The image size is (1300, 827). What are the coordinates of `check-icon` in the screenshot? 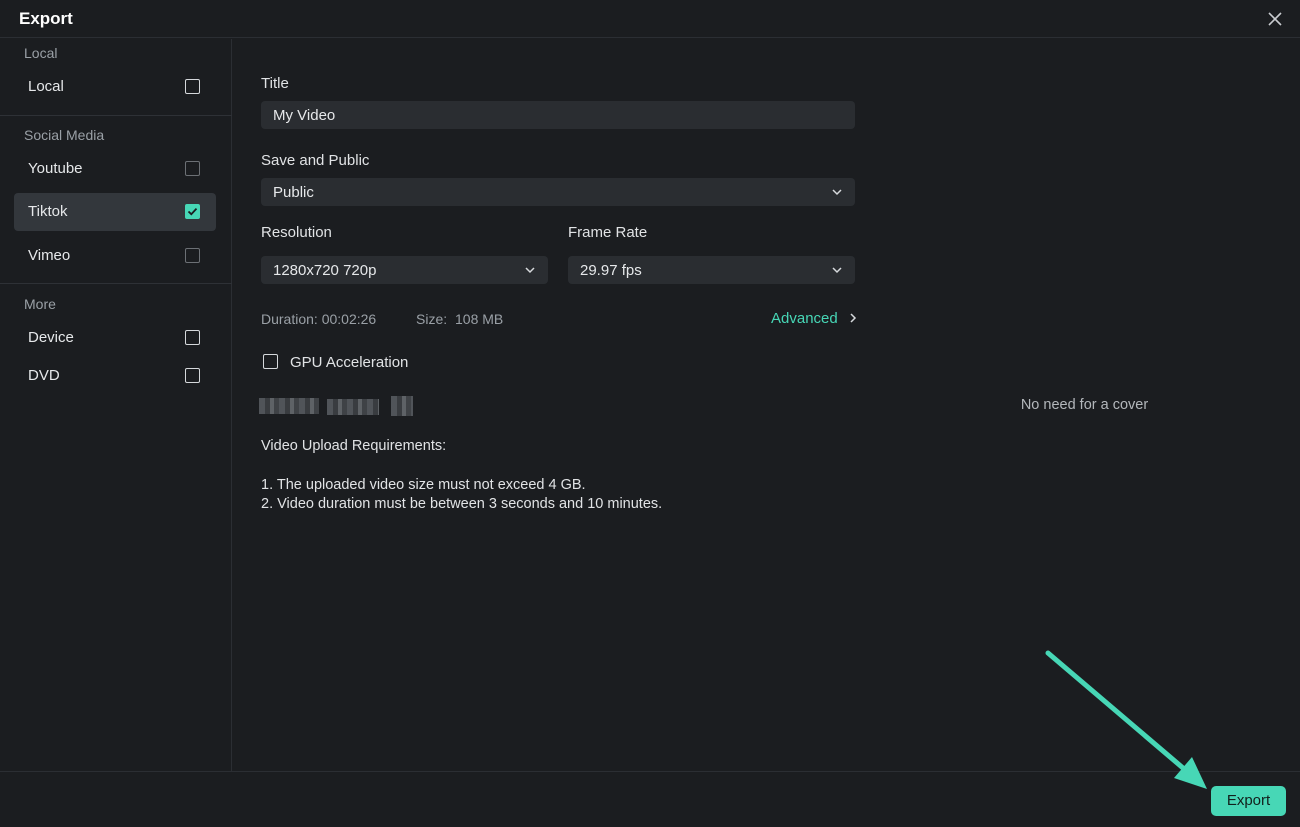 It's located at (192, 211).